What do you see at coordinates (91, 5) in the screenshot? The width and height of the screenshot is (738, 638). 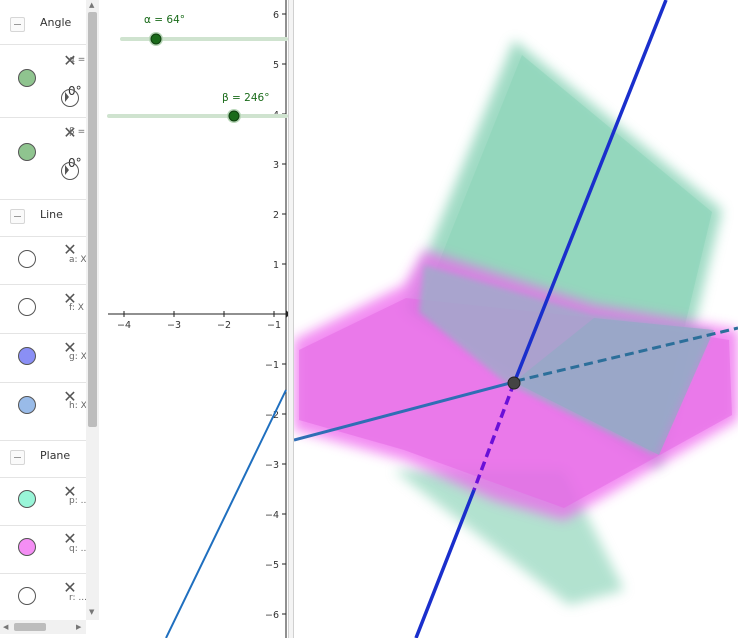 I see `scroll-up-icon: ▲` at bounding box center [91, 5].